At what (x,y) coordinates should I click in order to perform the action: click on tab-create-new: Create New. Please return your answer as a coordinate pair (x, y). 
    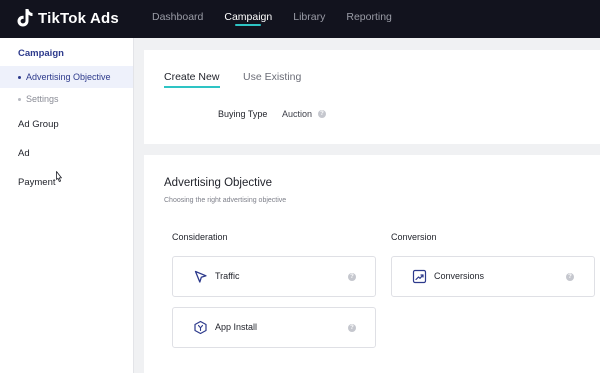
    Looking at the image, I should click on (191, 77).